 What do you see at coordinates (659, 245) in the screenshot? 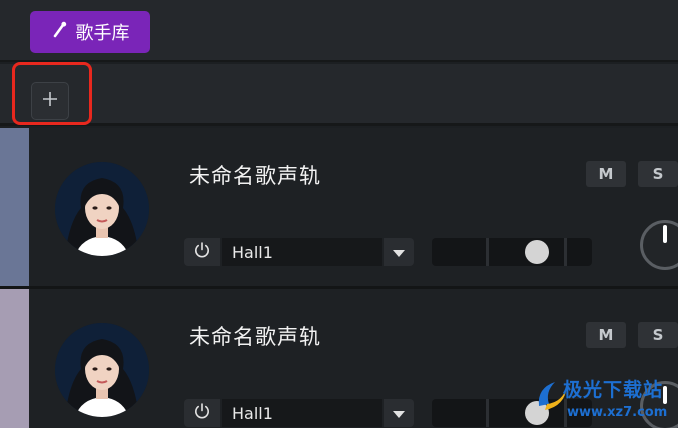
I see `pan-knob` at bounding box center [659, 245].